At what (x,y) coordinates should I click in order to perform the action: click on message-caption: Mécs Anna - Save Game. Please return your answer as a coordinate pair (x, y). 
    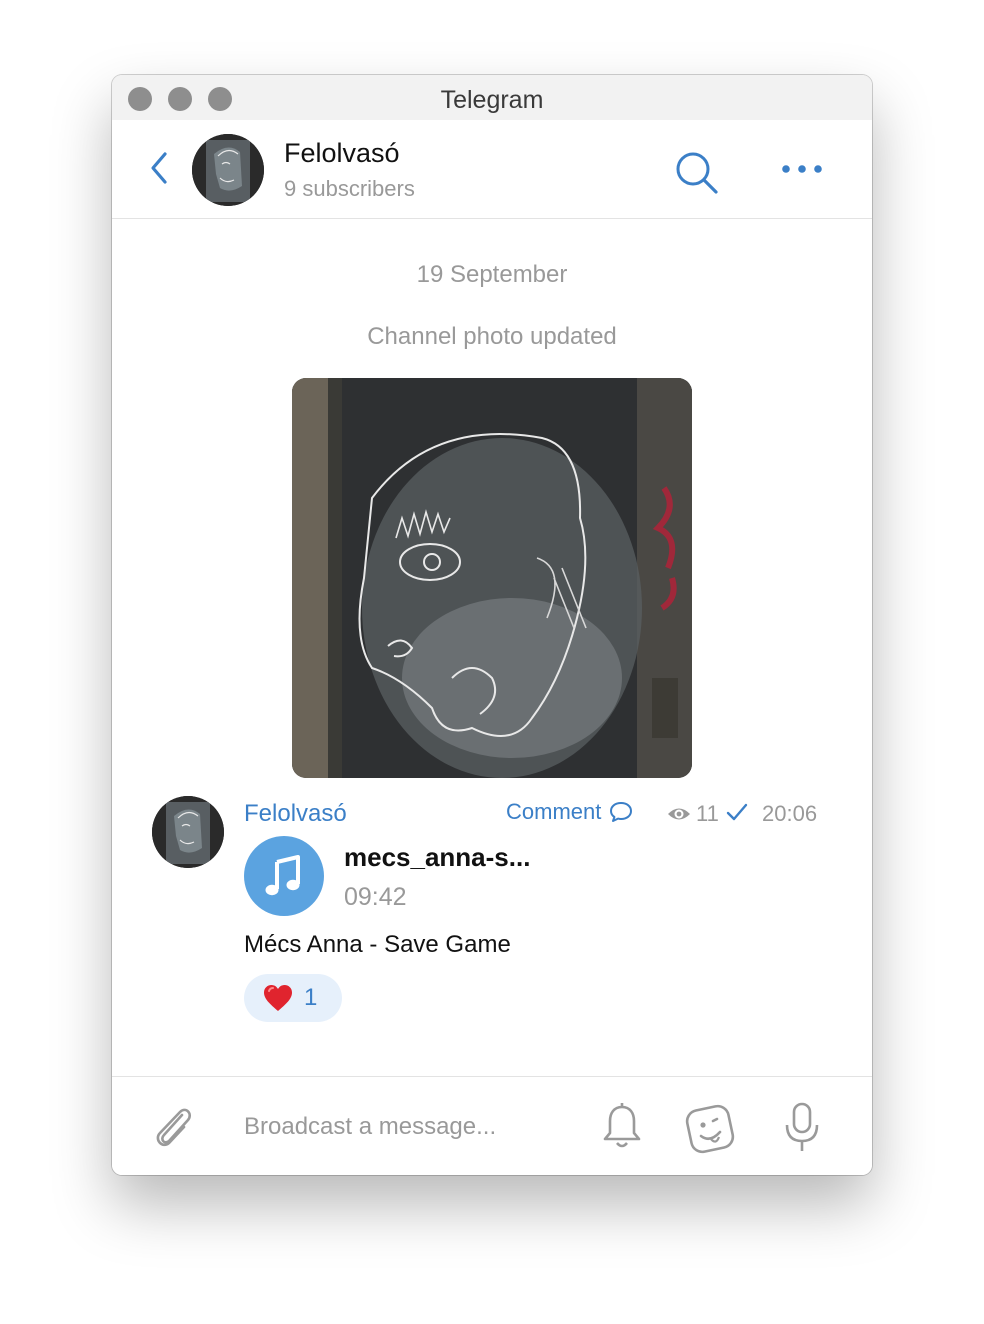
    Looking at the image, I should click on (377, 944).